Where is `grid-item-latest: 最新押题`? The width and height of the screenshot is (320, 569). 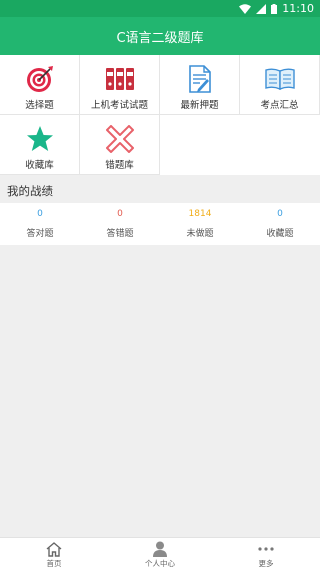 grid-item-latest: 最新押题 is located at coordinates (200, 85).